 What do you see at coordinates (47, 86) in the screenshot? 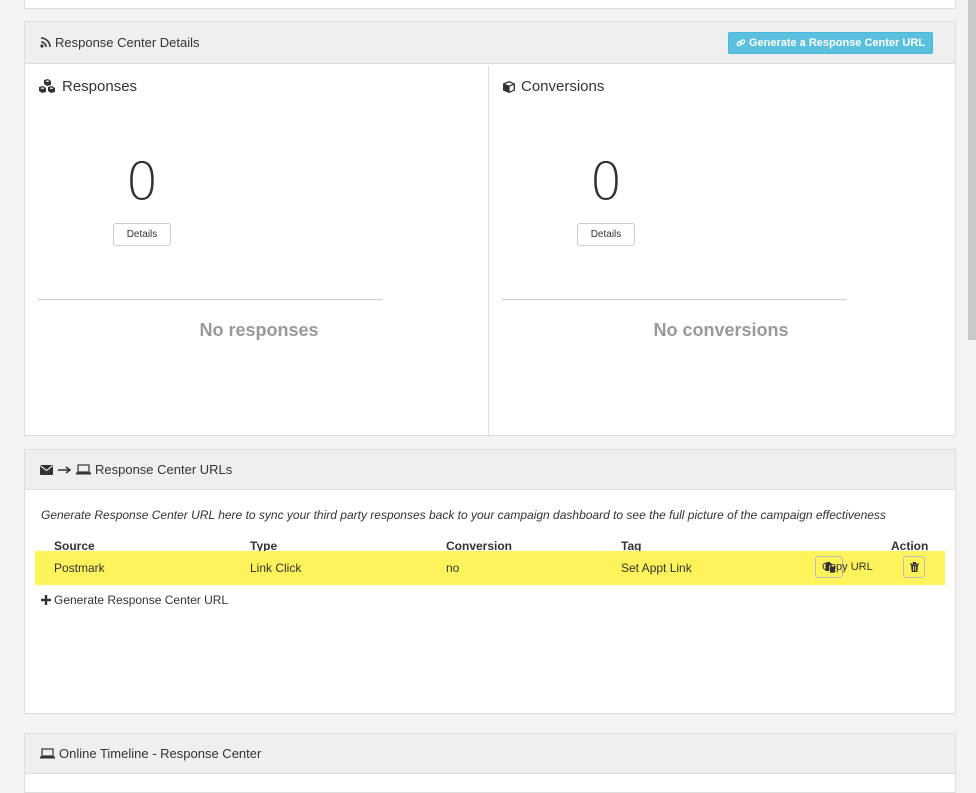
I see `cubes-icon` at bounding box center [47, 86].